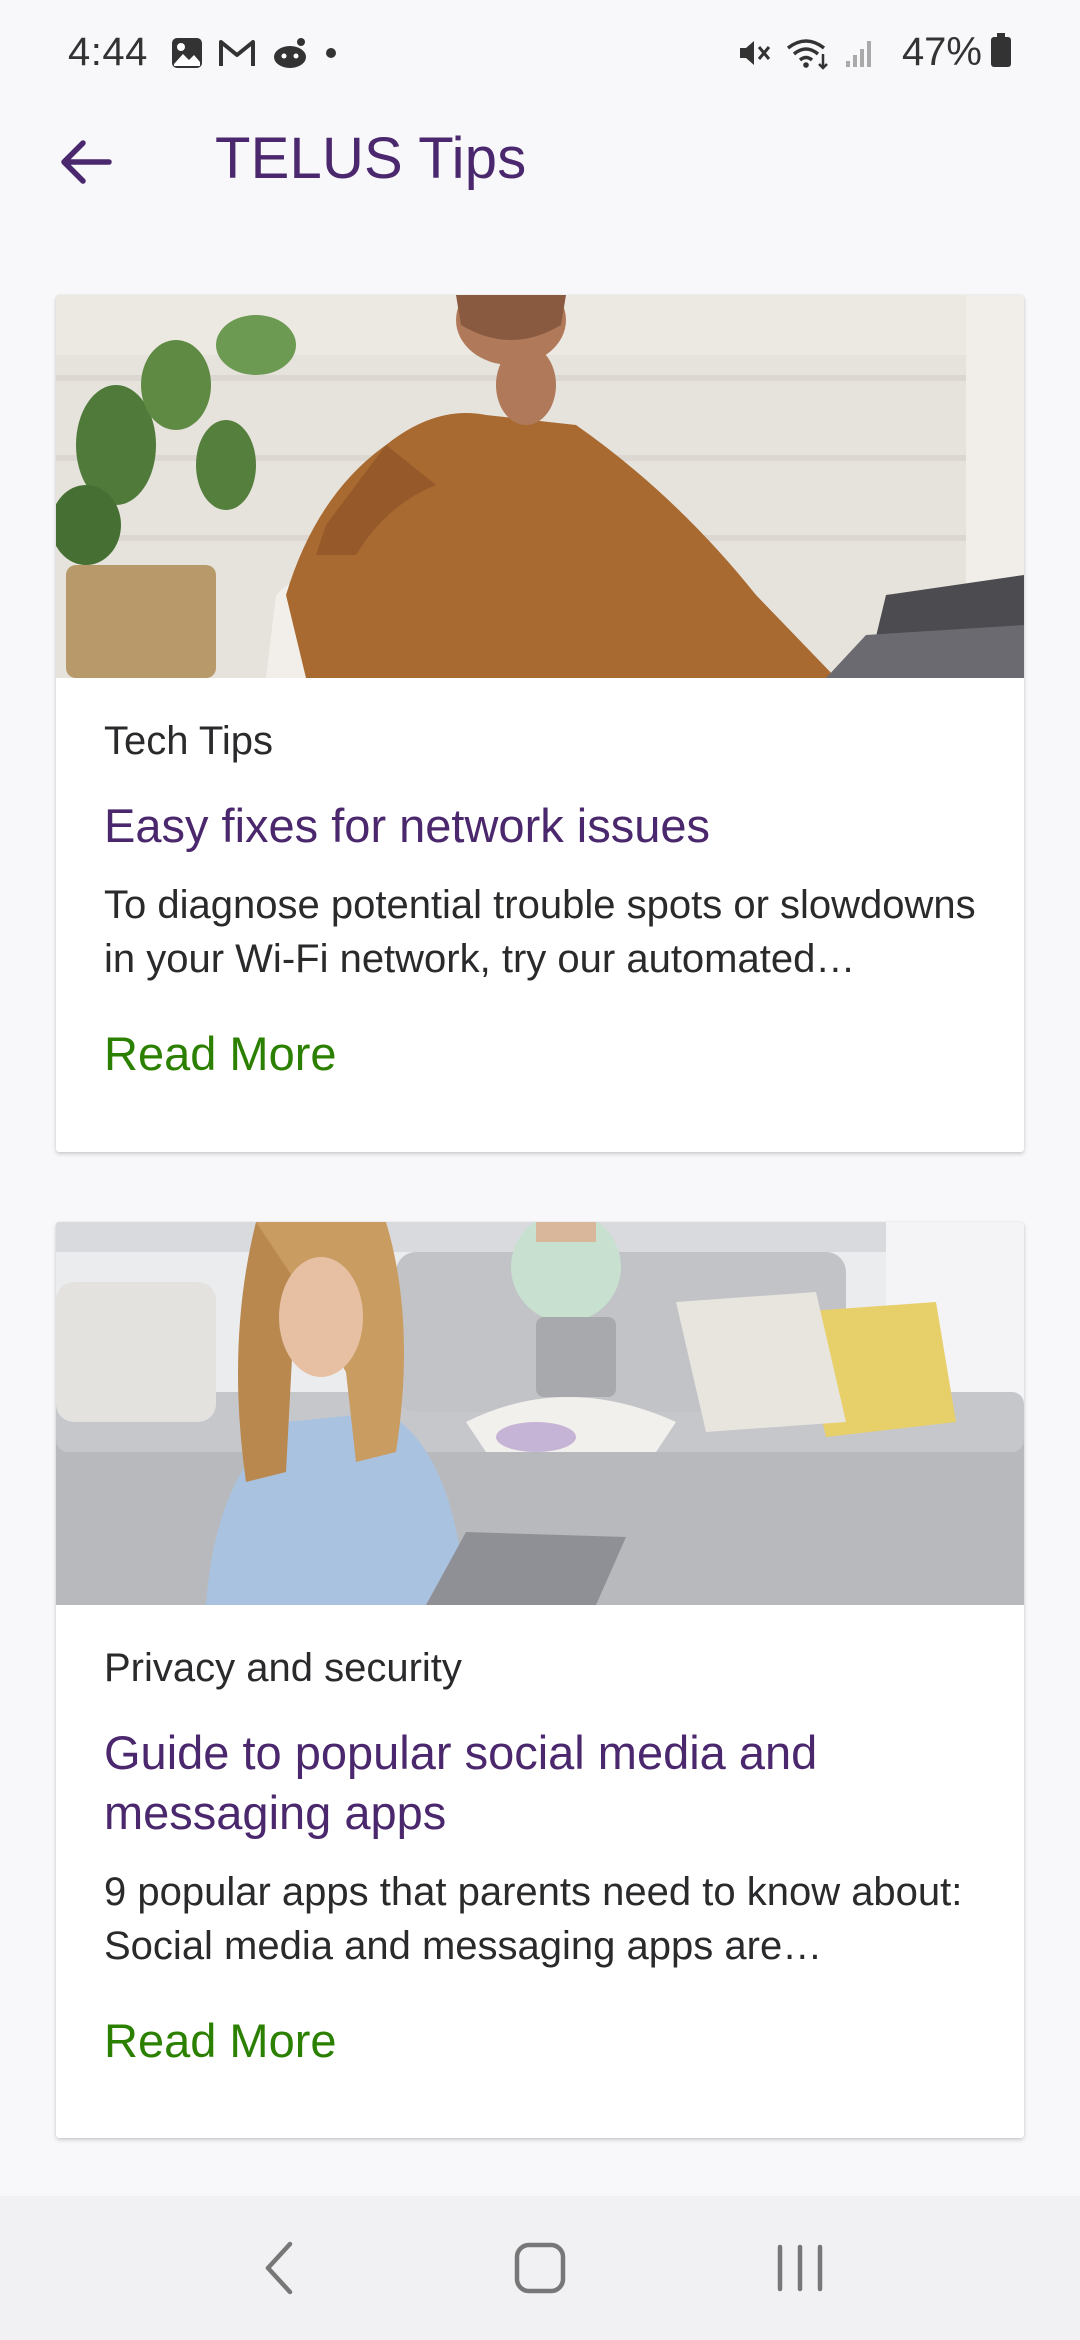 The height and width of the screenshot is (2340, 1080). I want to click on gmail-notification-icon, so click(237, 53).